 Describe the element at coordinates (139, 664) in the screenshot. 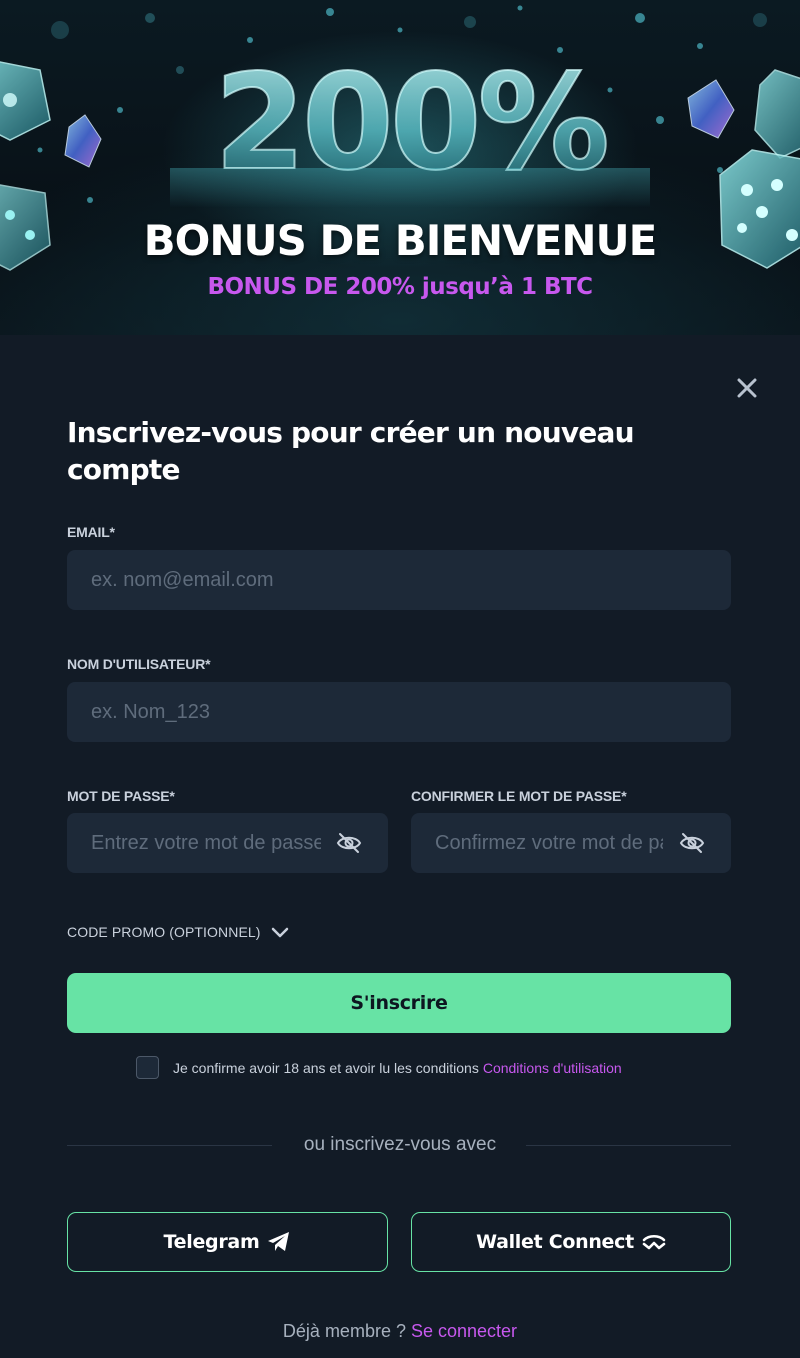

I see `username-label: NOM D'UTILISATEUR*` at that location.